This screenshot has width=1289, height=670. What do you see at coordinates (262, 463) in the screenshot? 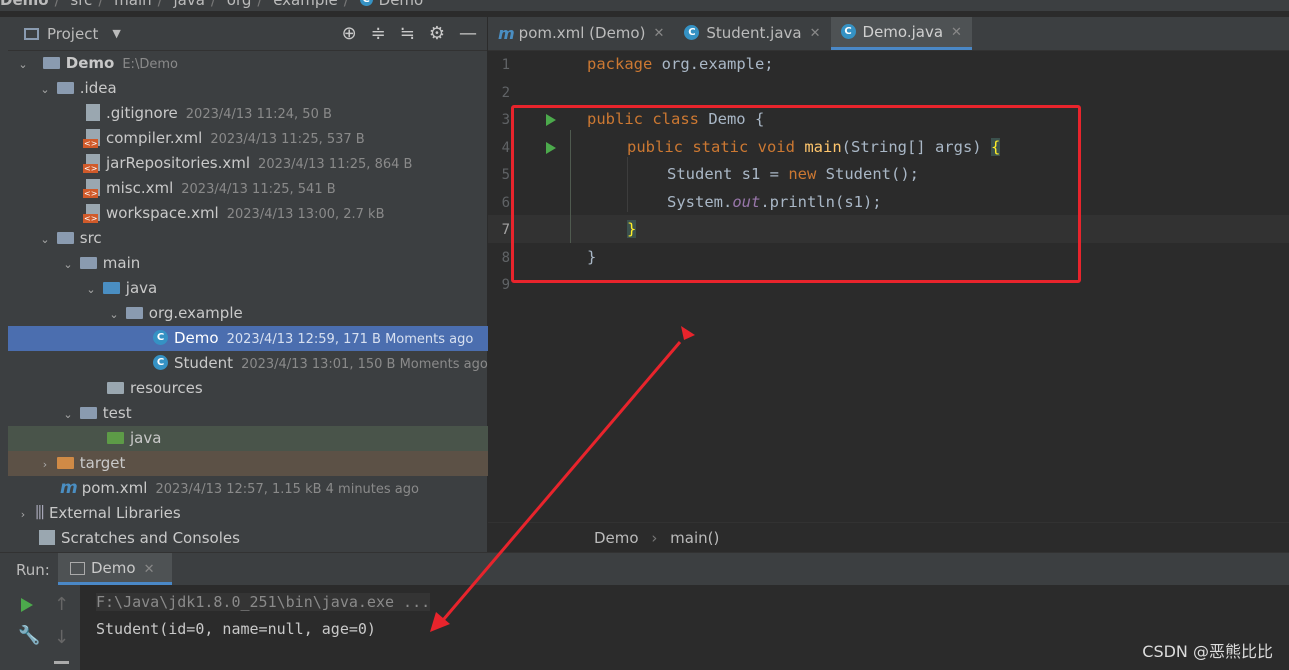
I see `tree-item-target: › target` at bounding box center [262, 463].